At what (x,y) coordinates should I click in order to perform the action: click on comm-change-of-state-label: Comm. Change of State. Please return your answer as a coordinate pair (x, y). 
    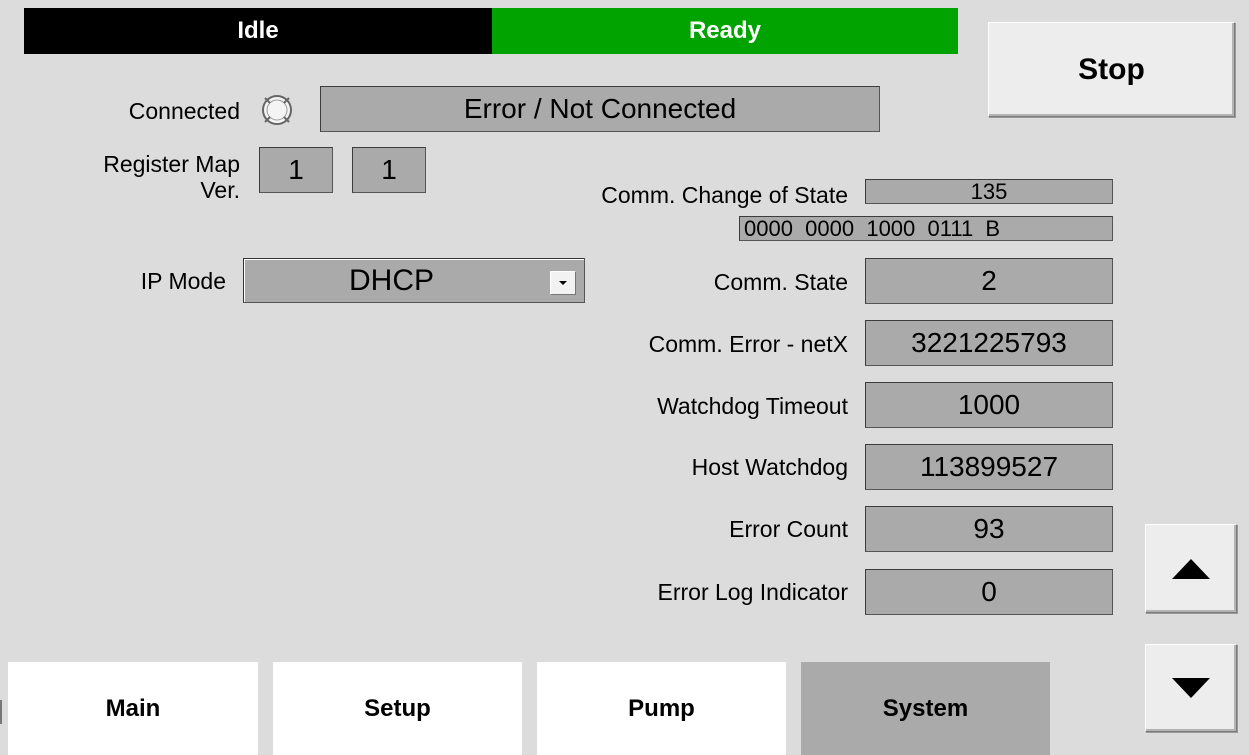
    Looking at the image, I should click on (724, 195).